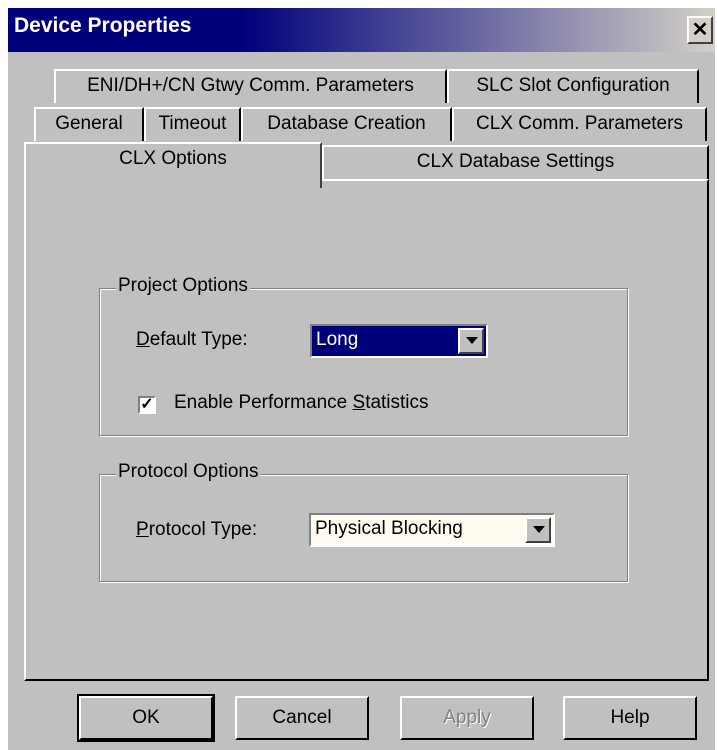 This screenshot has width=717, height=750. I want to click on title-bar: Device Properties ✕, so click(361, 30).